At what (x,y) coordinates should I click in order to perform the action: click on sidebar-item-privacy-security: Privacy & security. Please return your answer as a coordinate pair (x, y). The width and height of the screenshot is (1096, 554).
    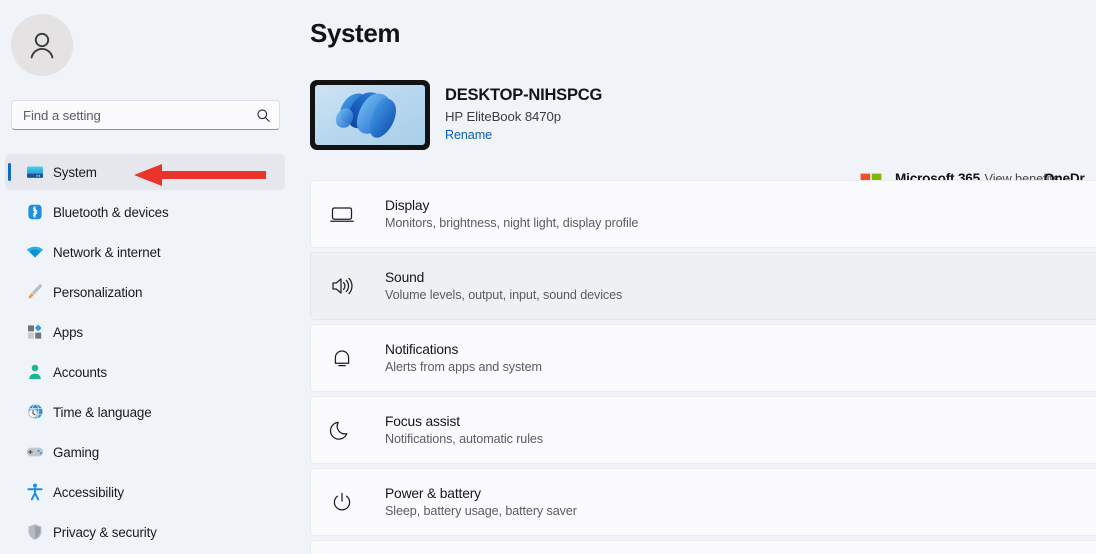
    Looking at the image, I should click on (145, 532).